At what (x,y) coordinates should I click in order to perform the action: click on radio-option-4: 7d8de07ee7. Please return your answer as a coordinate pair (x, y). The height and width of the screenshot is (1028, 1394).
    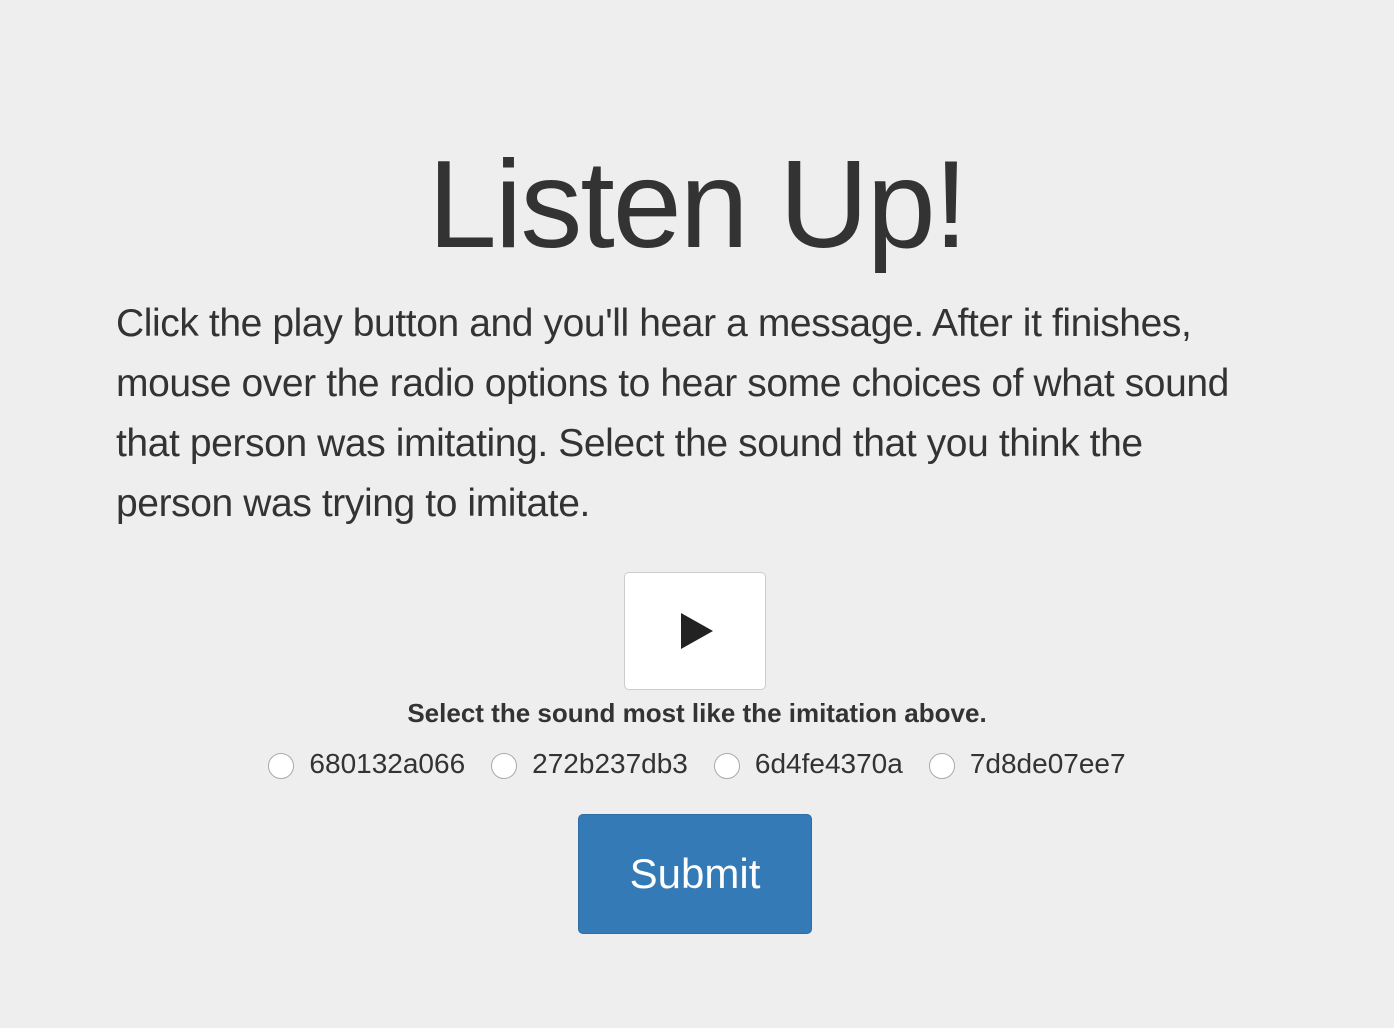
    Looking at the image, I should click on (1027, 764).